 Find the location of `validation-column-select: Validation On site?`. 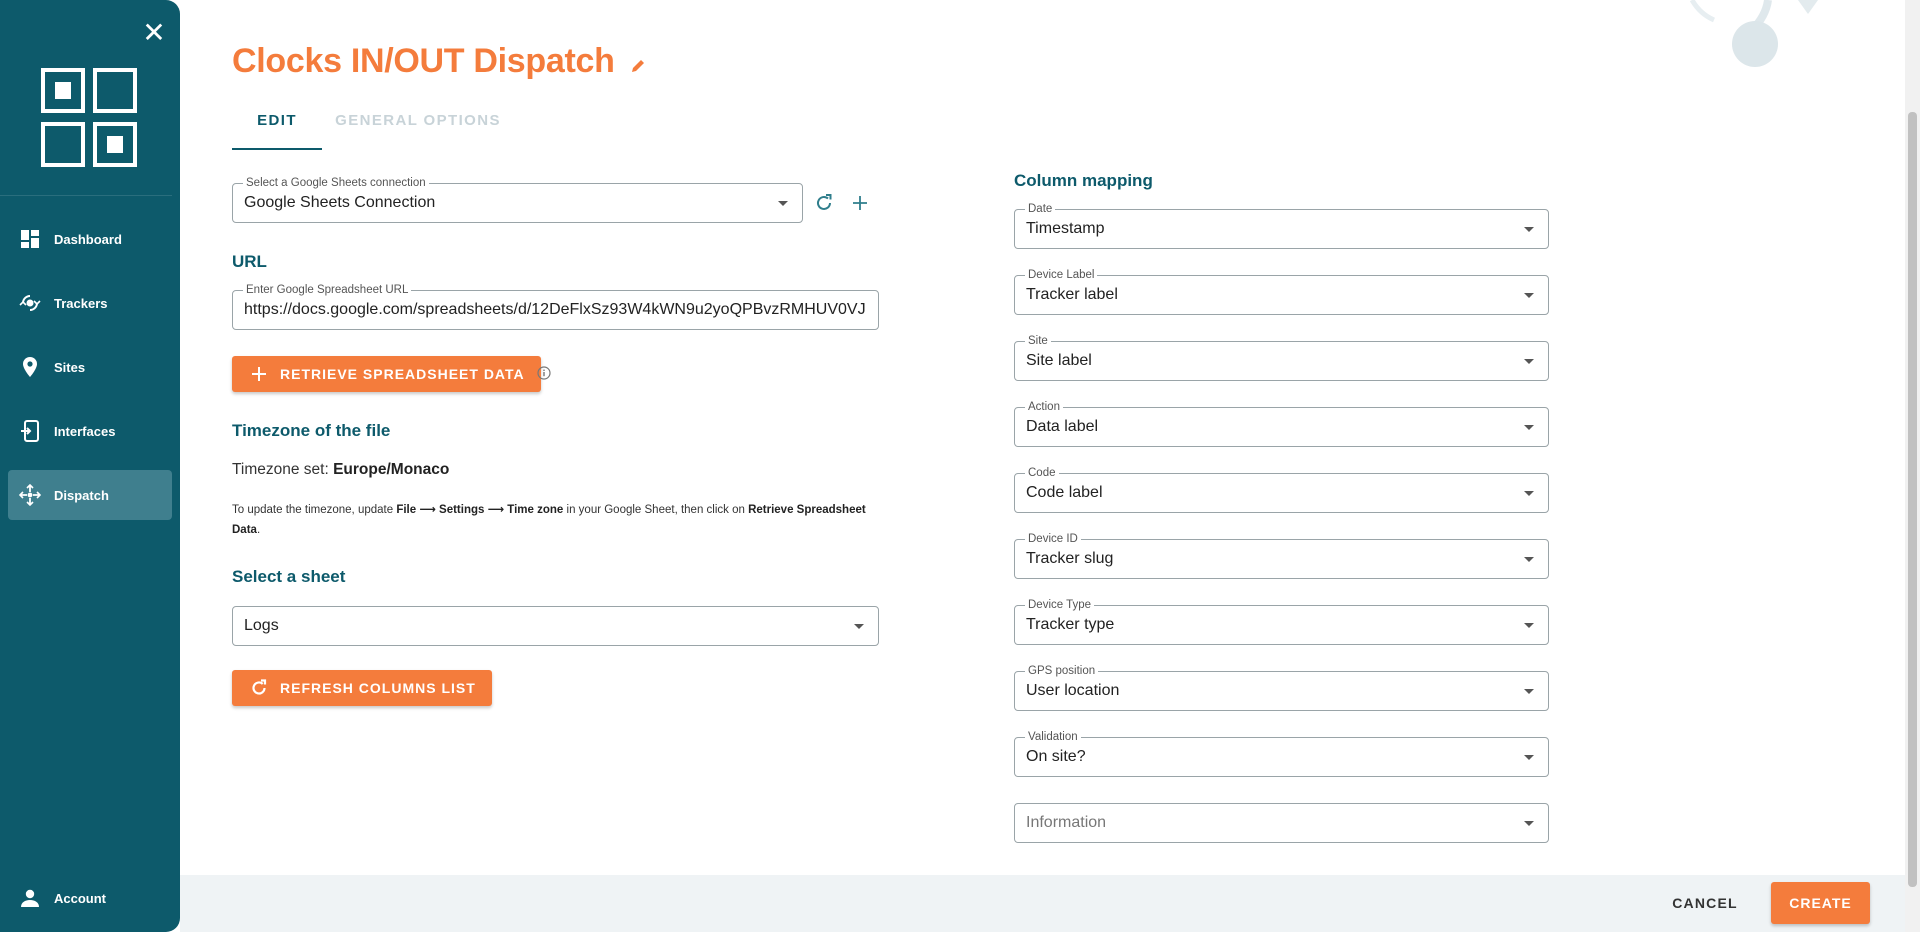

validation-column-select: Validation On site? is located at coordinates (1281, 753).